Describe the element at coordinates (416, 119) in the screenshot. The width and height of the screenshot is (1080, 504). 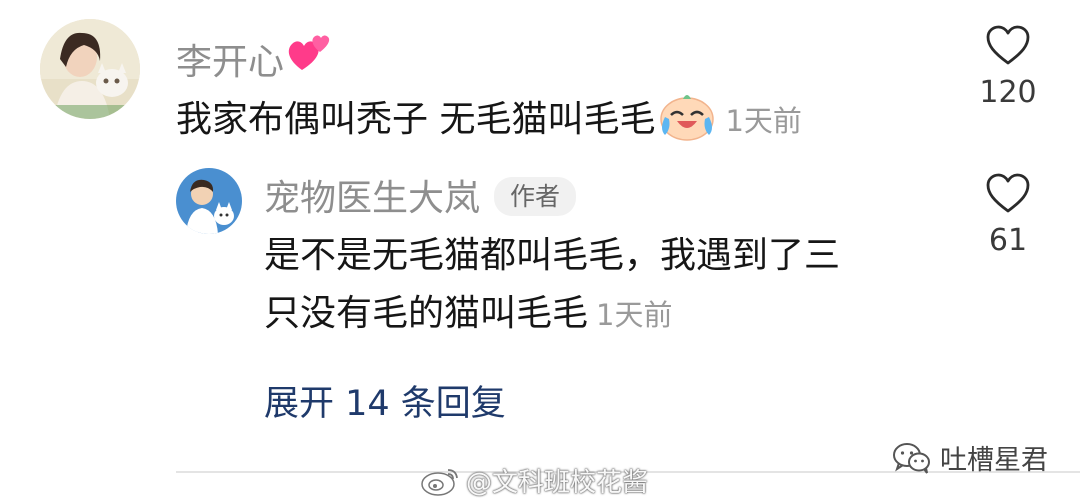
I see `comment-body: 我家布偶叫秃子 无毛猫叫毛毛` at that location.